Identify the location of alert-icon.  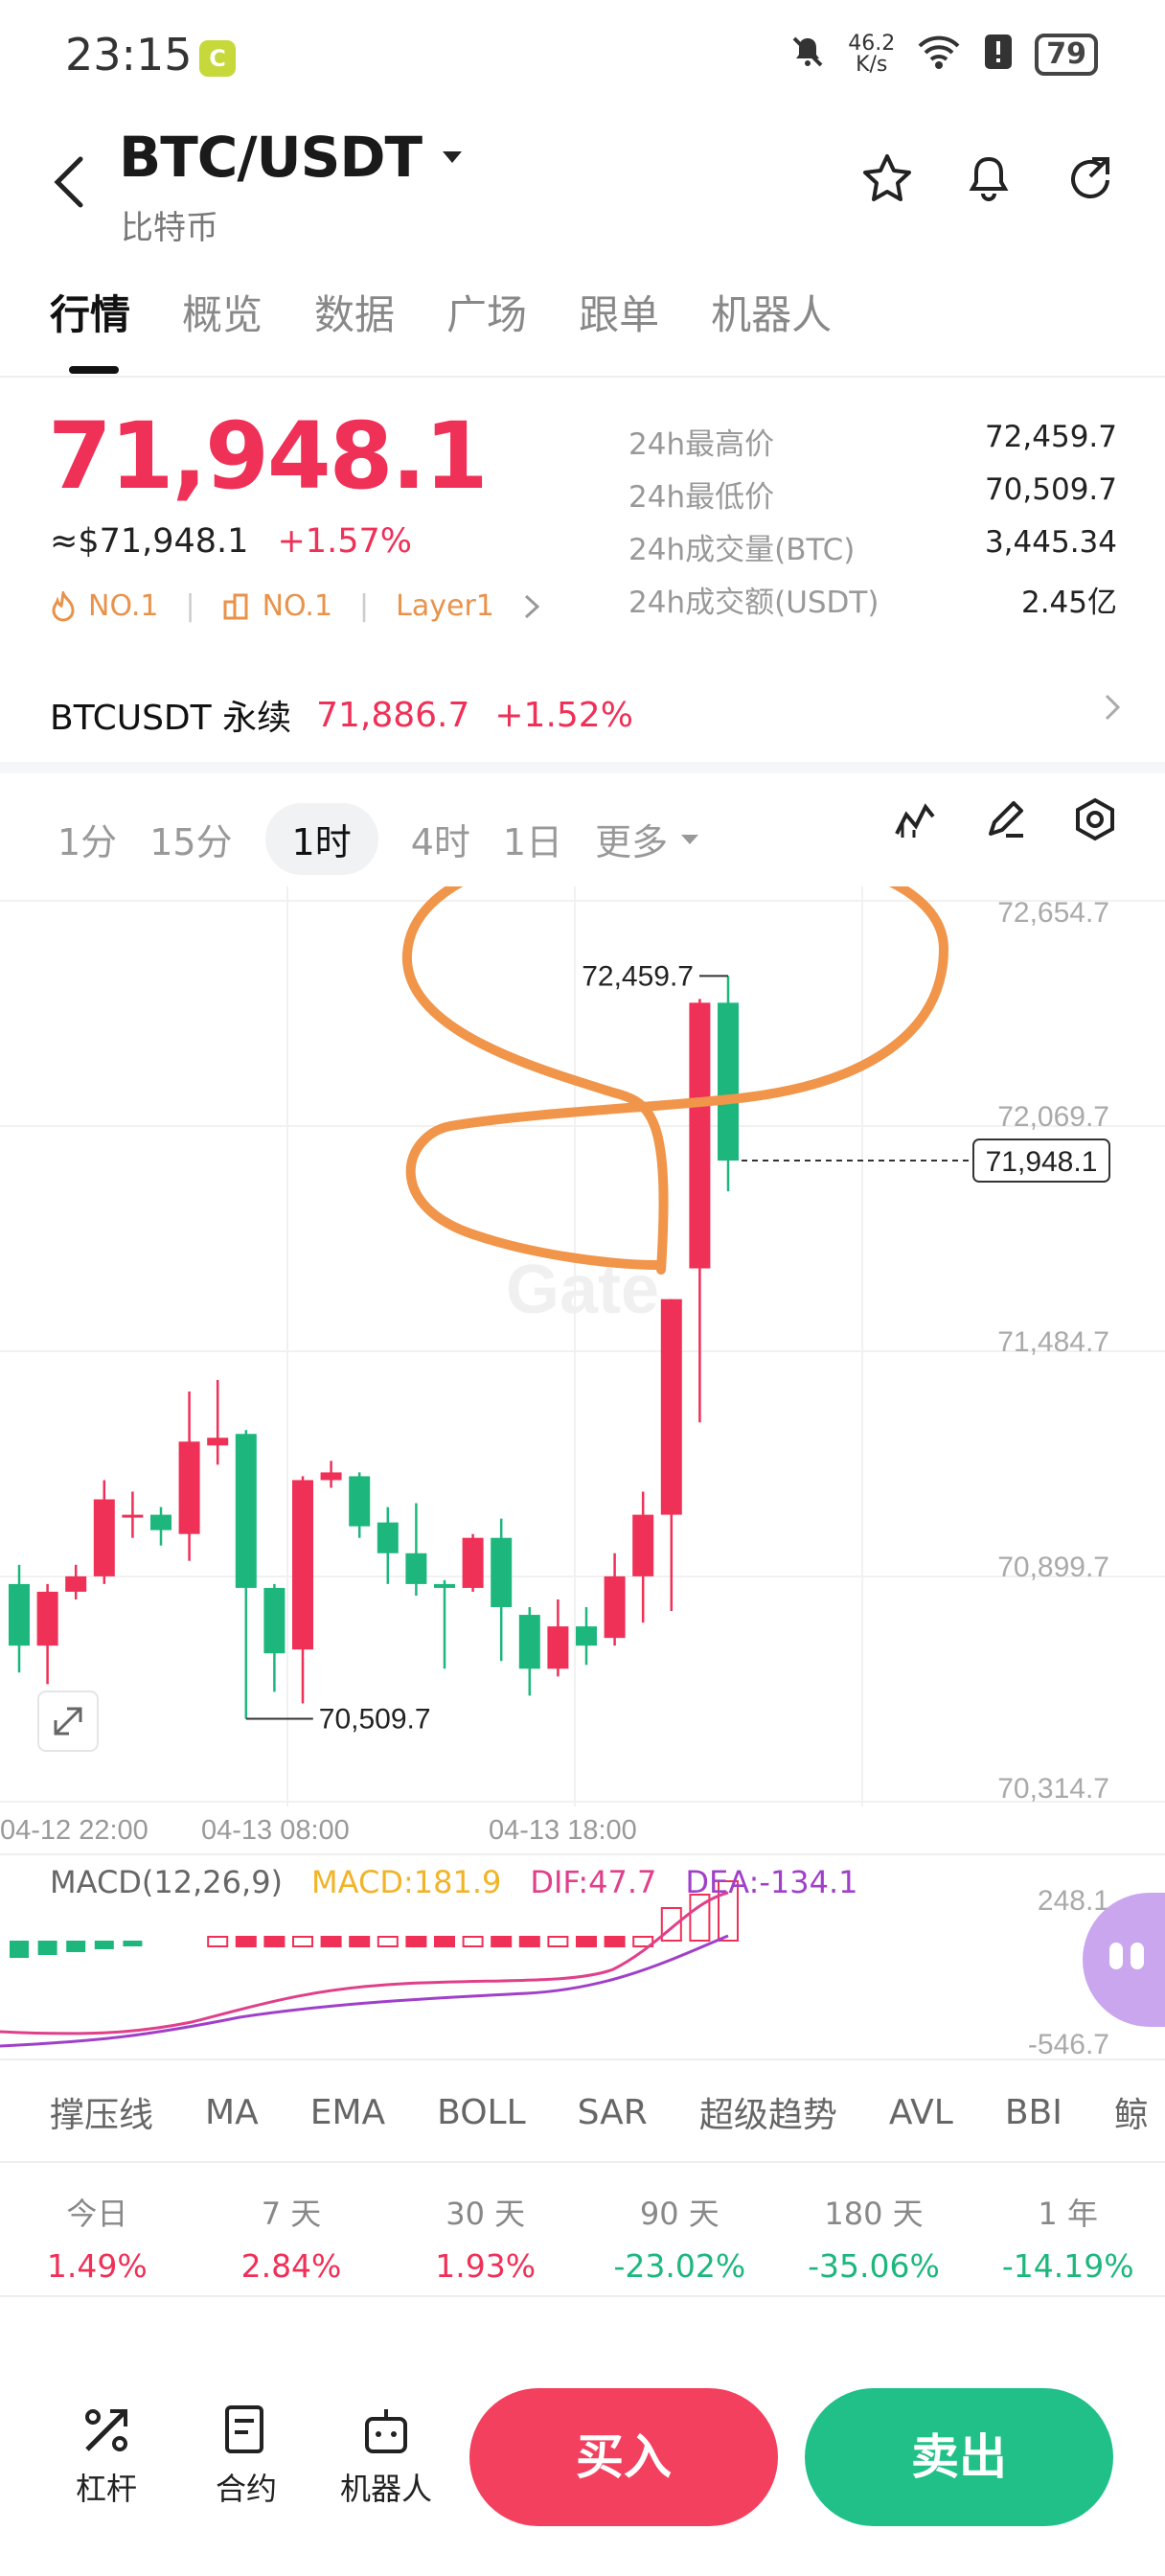
(999, 55).